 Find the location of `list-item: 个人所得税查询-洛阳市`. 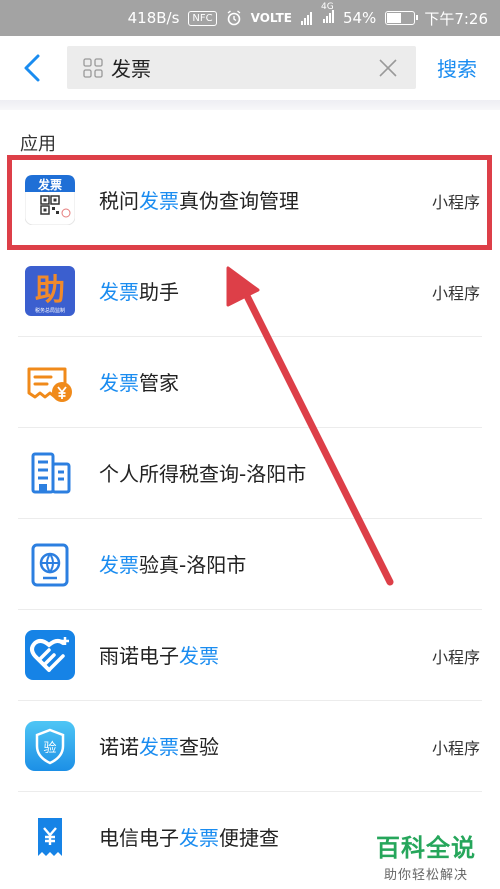

list-item: 个人所得税查询-洛阳市 is located at coordinates (250, 473).